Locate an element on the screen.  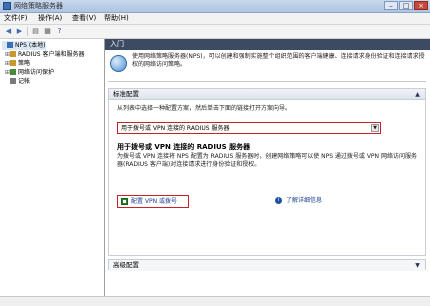
menu-help: 帮助(H) is located at coordinates (116, 18).